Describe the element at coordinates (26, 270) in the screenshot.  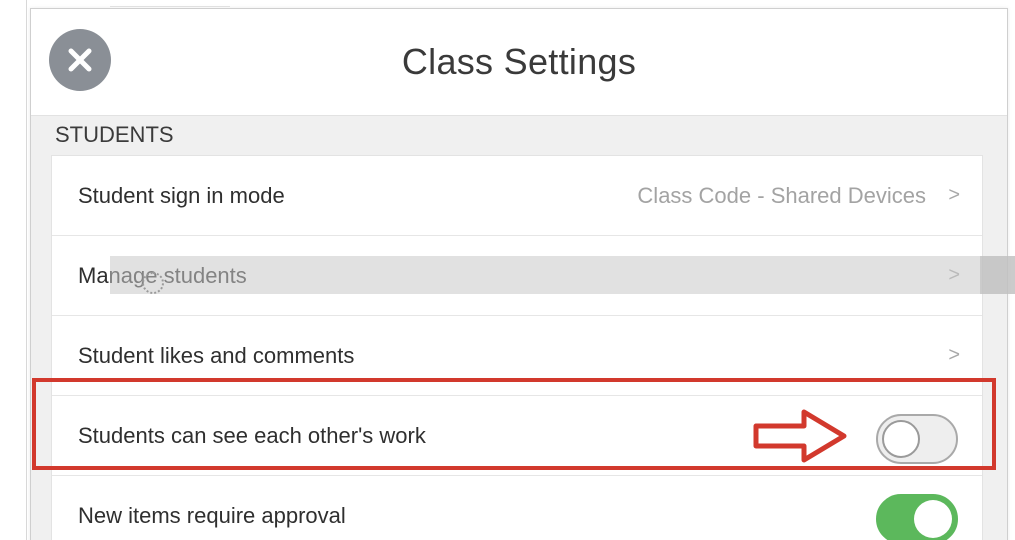
I see `background-page-edge` at that location.